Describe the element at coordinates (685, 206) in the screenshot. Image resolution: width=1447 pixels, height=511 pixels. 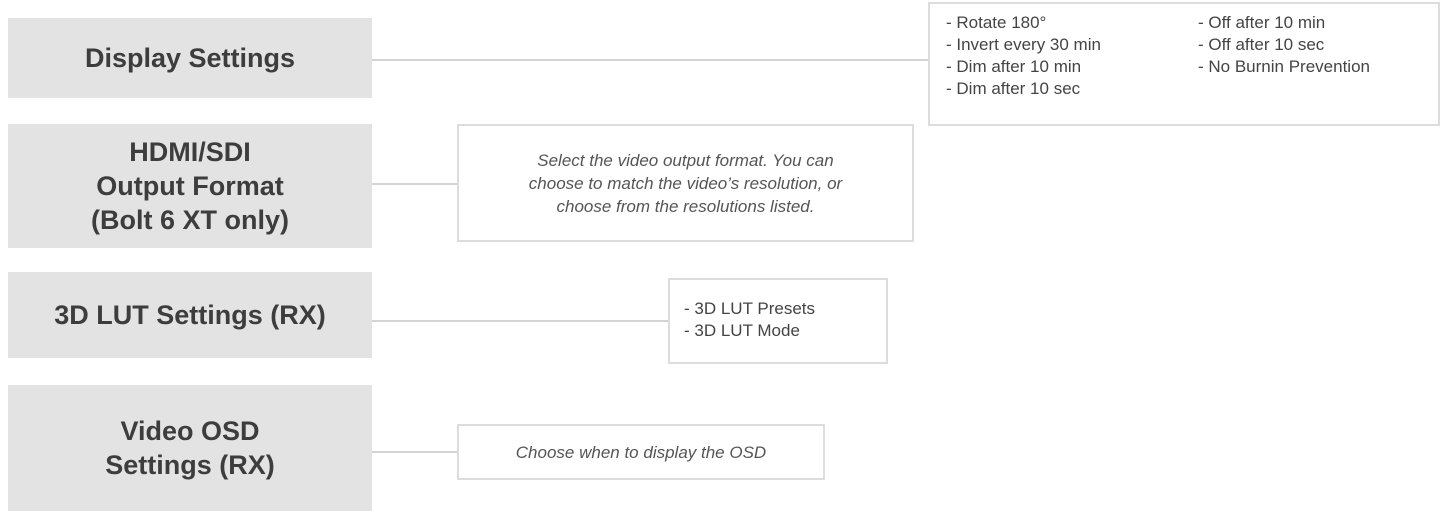
I see `hdmi-description-line: choose from the resolutions listed.` at that location.